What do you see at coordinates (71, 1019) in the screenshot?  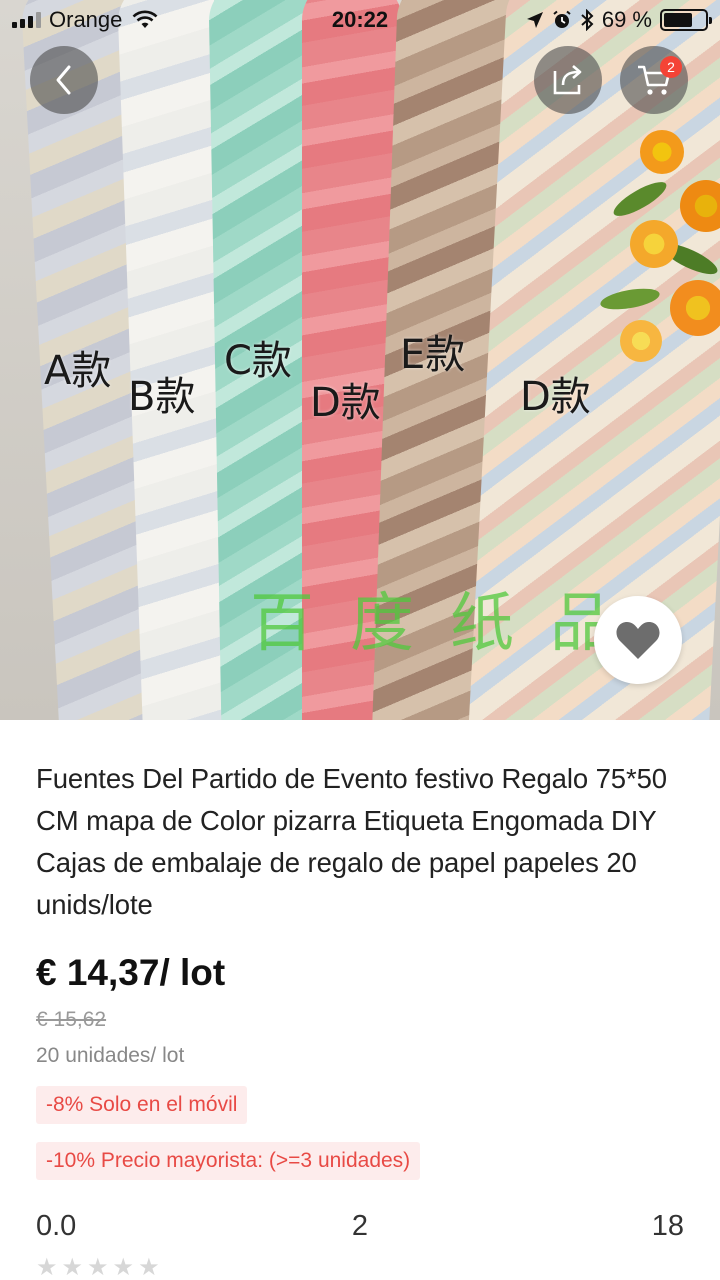 I see `original-price: € 15,62` at bounding box center [71, 1019].